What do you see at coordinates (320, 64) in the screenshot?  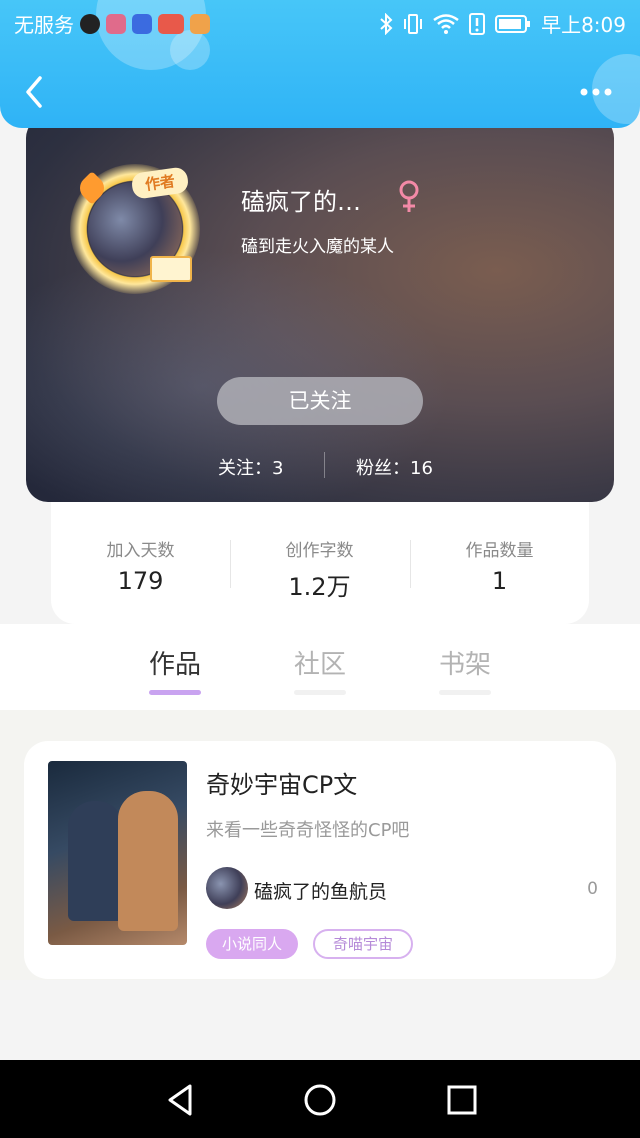 I see `app-header: 无服务 早上8:09` at bounding box center [320, 64].